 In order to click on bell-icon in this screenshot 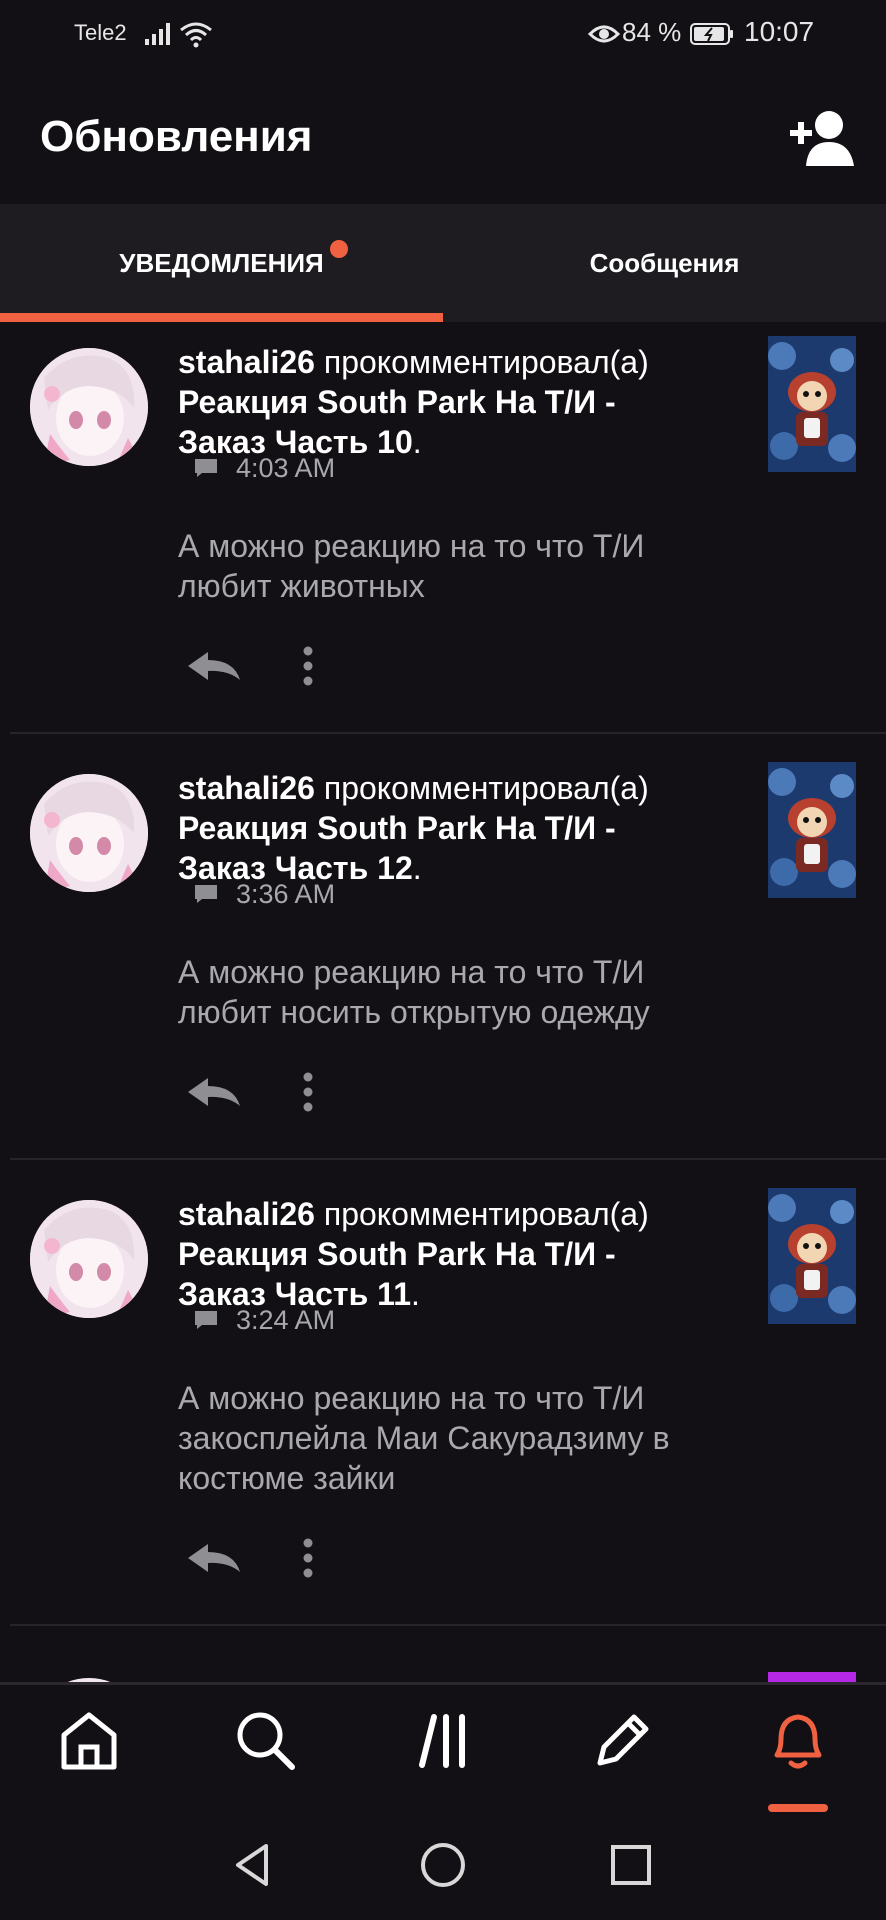, I will do `click(798, 1740)`.